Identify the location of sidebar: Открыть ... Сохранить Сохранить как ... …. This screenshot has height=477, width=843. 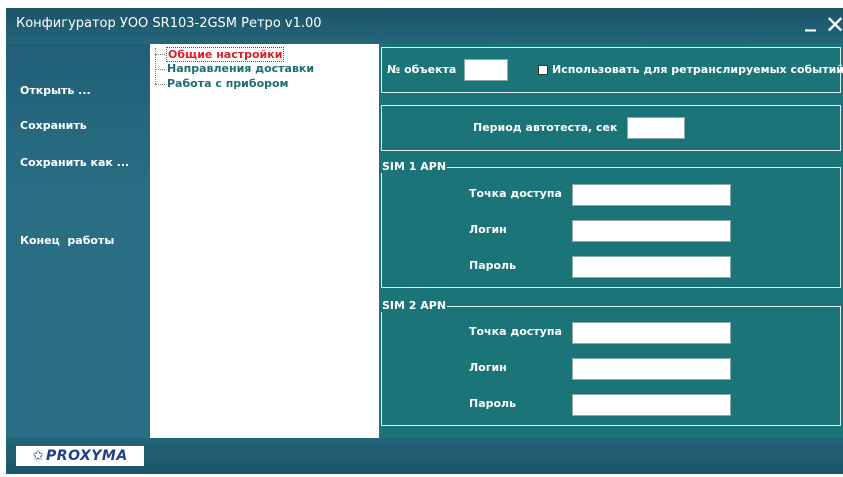
(76, 240).